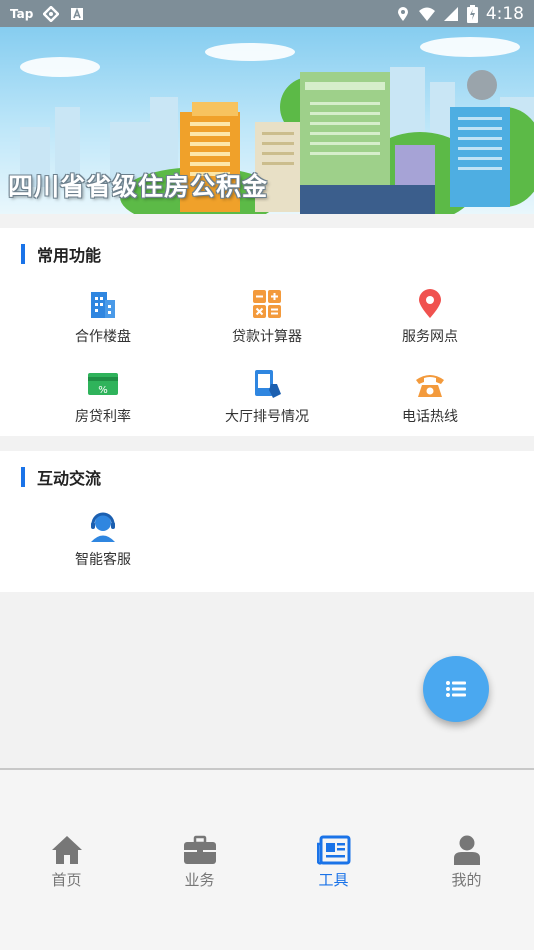  I want to click on sync-icon, so click(51, 13).